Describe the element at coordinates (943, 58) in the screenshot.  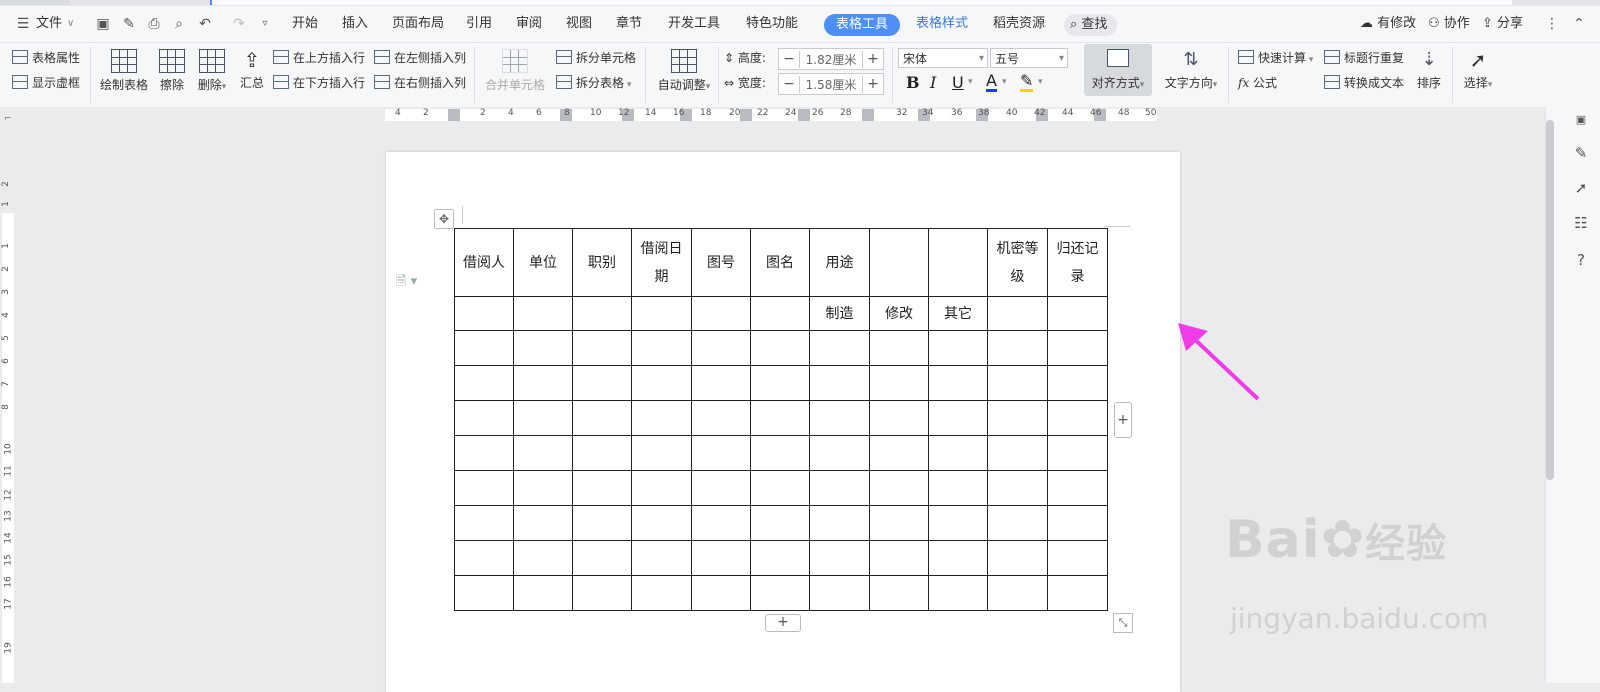
I see `font-family-select: 宋体` at that location.